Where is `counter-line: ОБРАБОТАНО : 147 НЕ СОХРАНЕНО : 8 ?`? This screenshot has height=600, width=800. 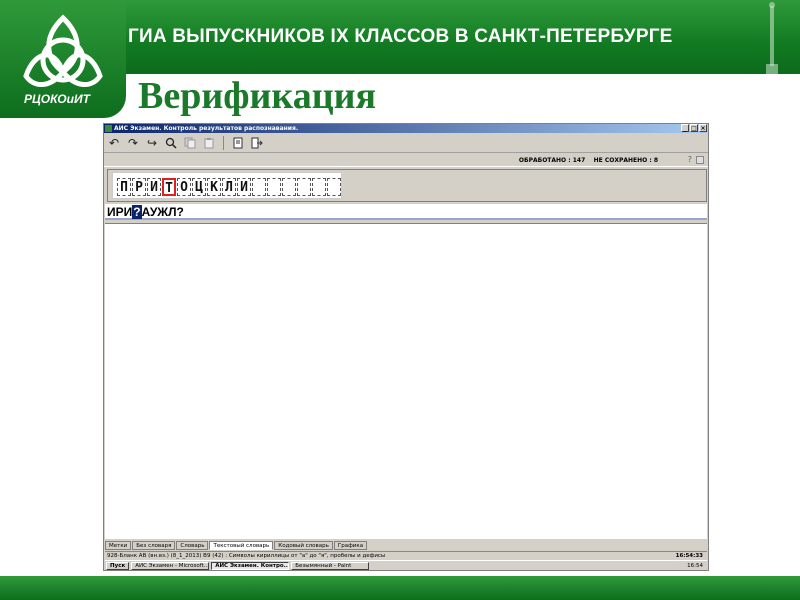 counter-line: ОБРАБОТАНО : 147 НЕ СОХРАНЕНО : 8 ? is located at coordinates (406, 160).